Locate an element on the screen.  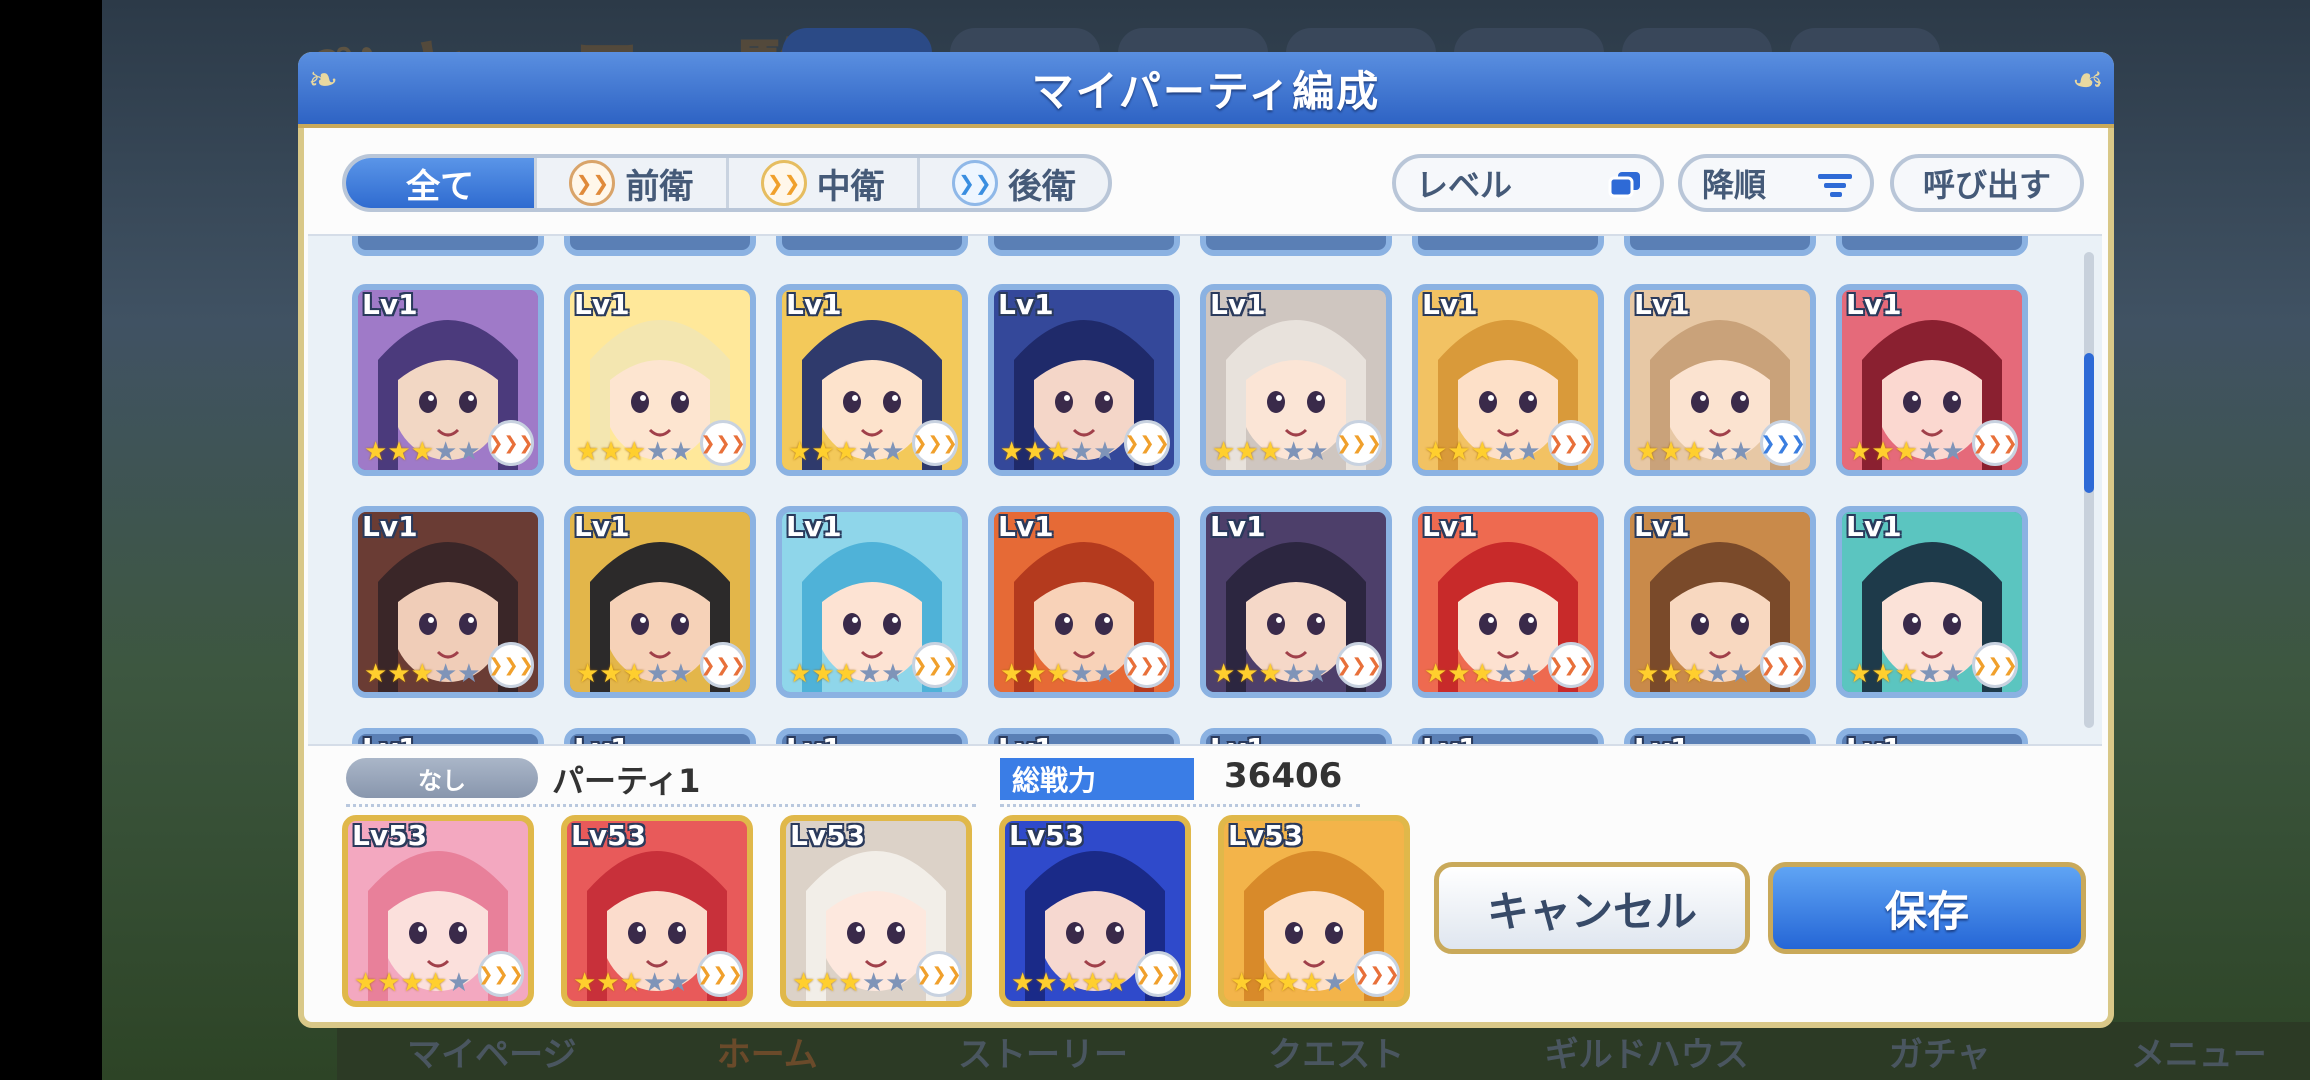
corner-ornament-icon: ☙ is located at coordinates (2087, 80).